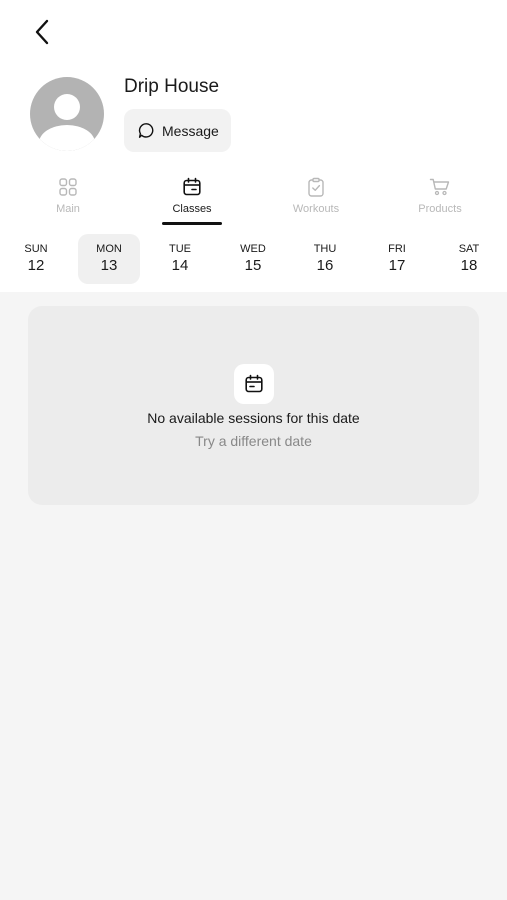 This screenshot has height=900, width=507. Describe the element at coordinates (36, 265) in the screenshot. I see `day-date: 12` at that location.